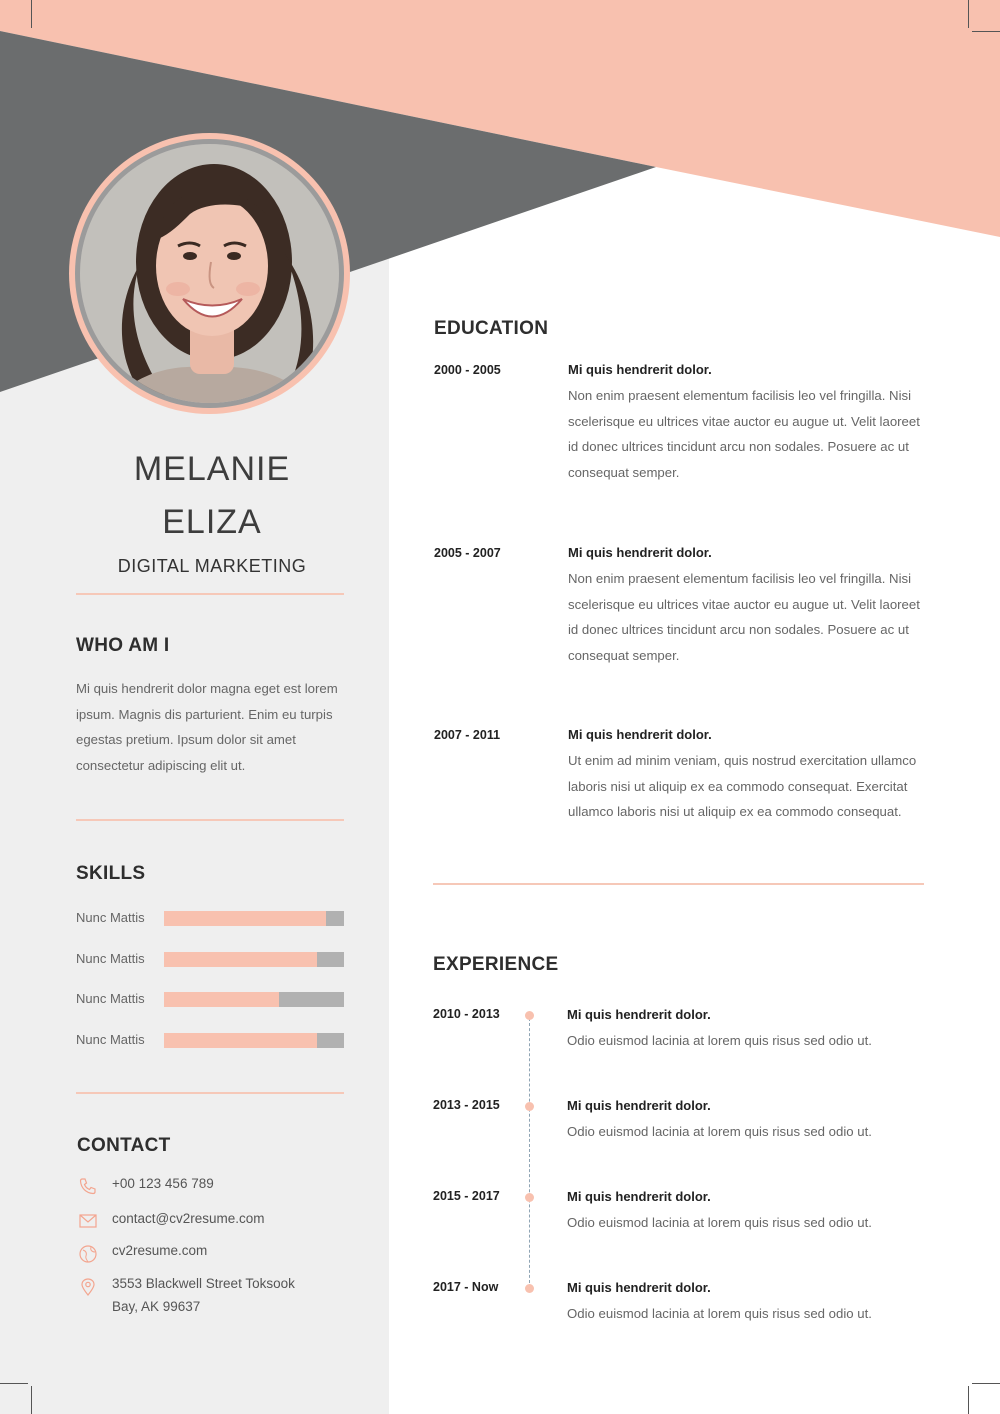 The height and width of the screenshot is (1414, 1000). I want to click on contact-phone: +00 123 456 789, so click(163, 1183).